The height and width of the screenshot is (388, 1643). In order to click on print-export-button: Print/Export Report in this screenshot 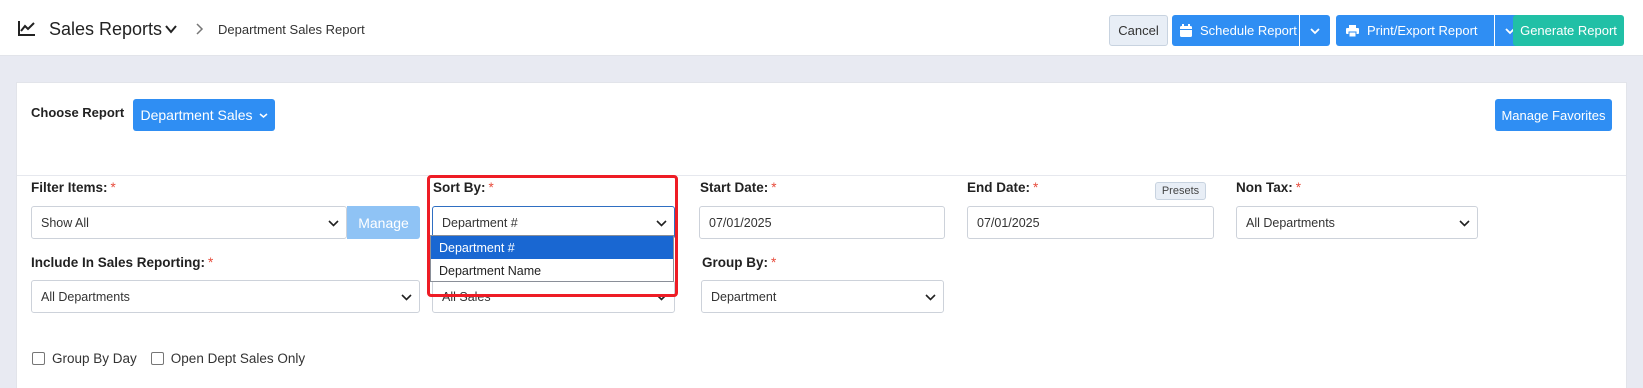, I will do `click(1415, 30)`.